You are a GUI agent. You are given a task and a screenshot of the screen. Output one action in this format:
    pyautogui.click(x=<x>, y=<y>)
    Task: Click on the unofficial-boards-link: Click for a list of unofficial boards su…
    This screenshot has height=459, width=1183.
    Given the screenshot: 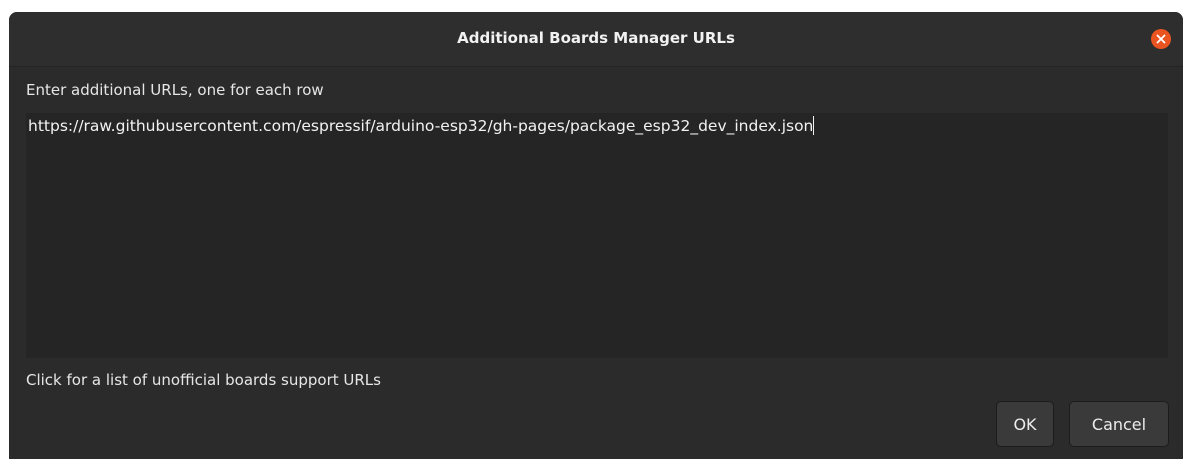 What is the action you would take?
    pyautogui.click(x=203, y=380)
    